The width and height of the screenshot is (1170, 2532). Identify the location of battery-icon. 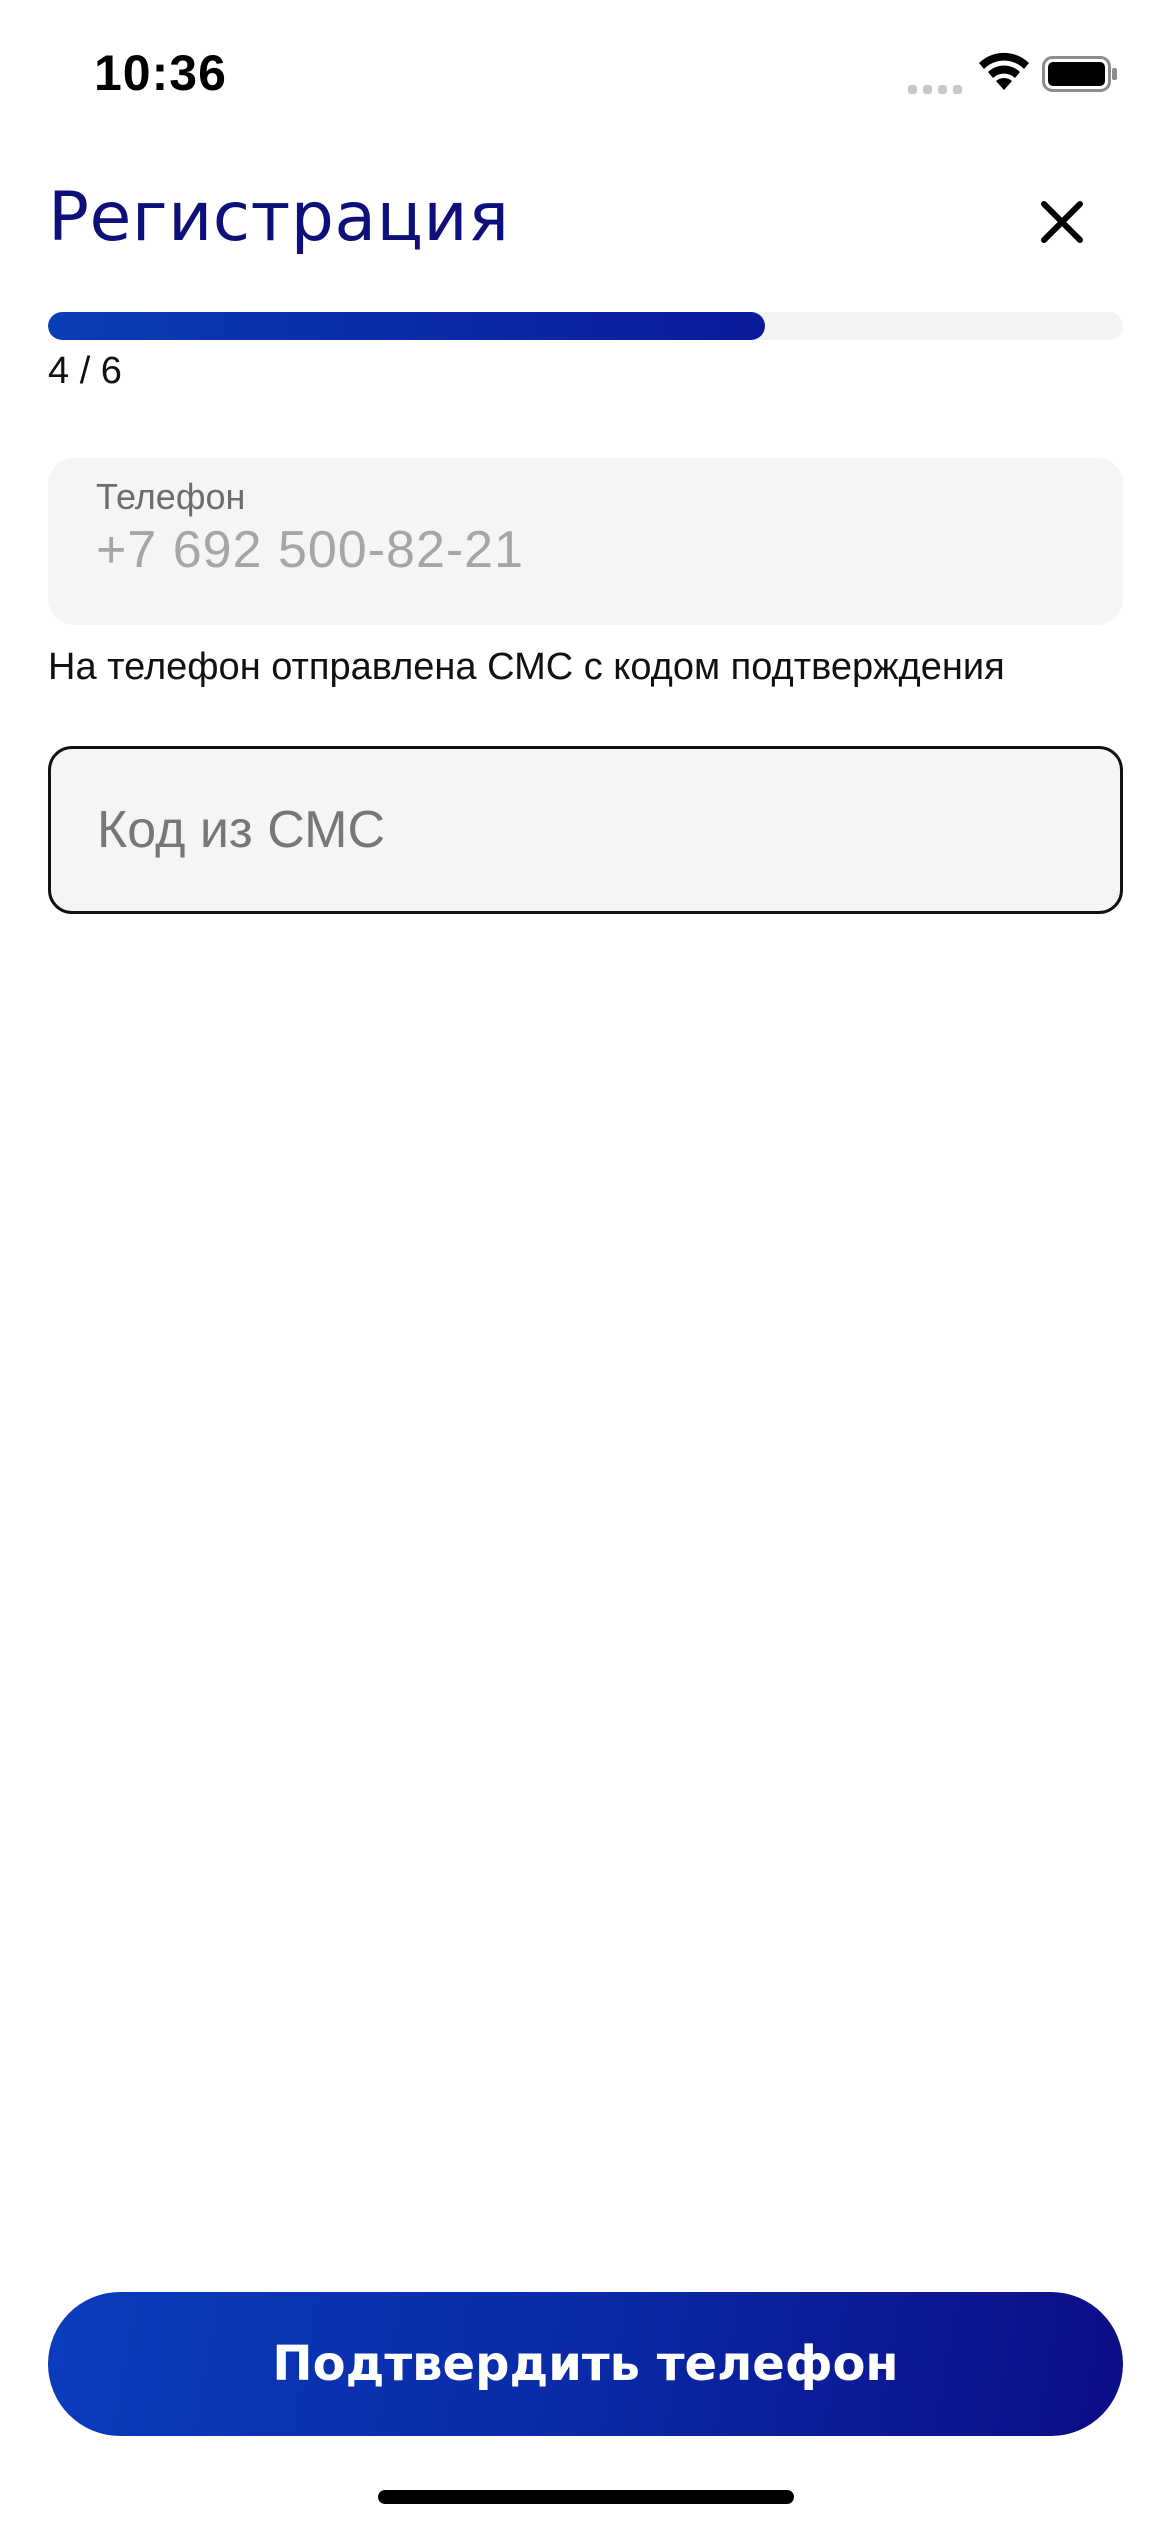
(1080, 74).